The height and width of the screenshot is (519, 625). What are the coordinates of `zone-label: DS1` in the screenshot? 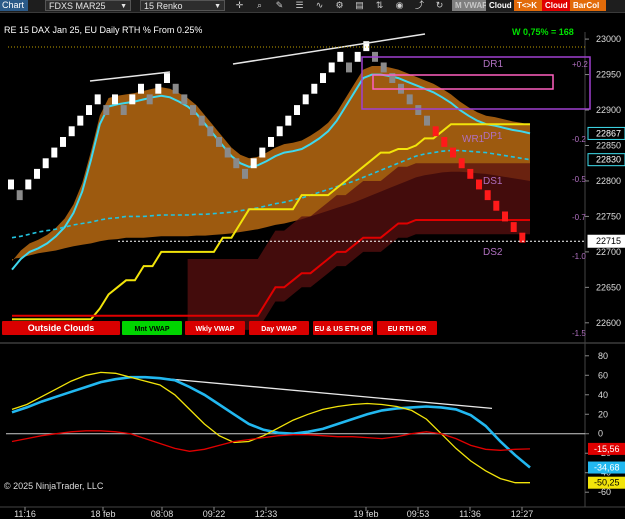 It's located at (493, 181).